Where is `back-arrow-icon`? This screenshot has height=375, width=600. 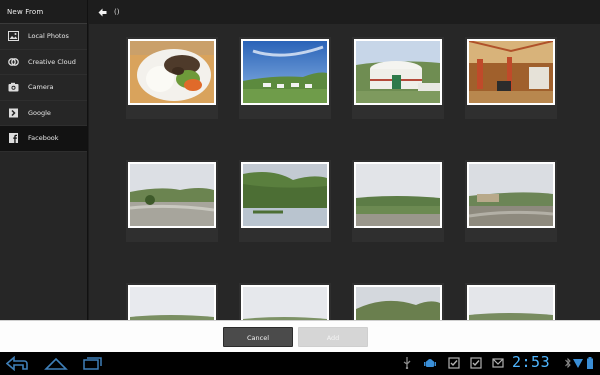
back-arrow-icon is located at coordinates (102, 12).